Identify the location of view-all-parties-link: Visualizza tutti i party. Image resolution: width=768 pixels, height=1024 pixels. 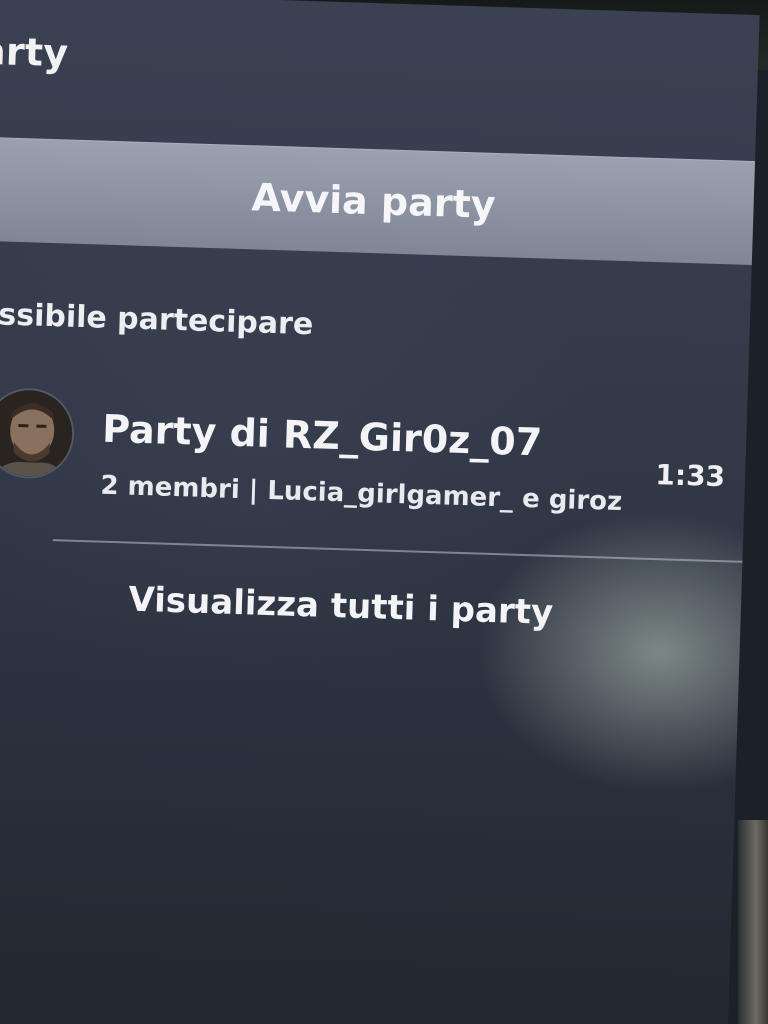
(371, 606).